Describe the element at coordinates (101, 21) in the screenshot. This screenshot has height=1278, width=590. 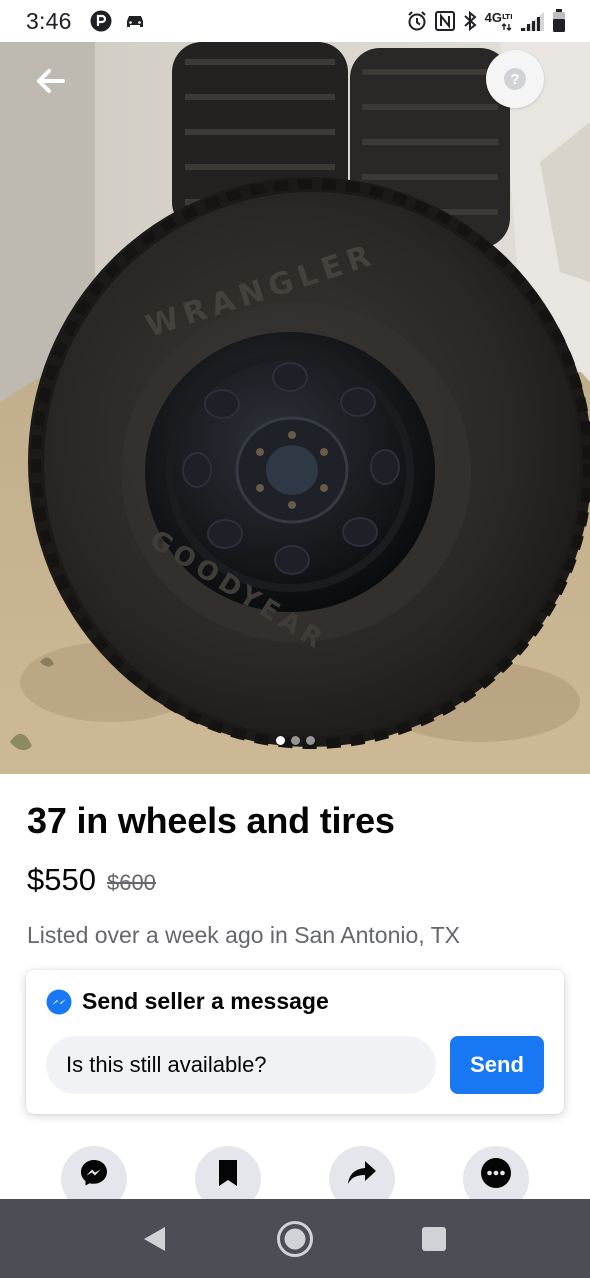
I see `parking-app-icon` at that location.